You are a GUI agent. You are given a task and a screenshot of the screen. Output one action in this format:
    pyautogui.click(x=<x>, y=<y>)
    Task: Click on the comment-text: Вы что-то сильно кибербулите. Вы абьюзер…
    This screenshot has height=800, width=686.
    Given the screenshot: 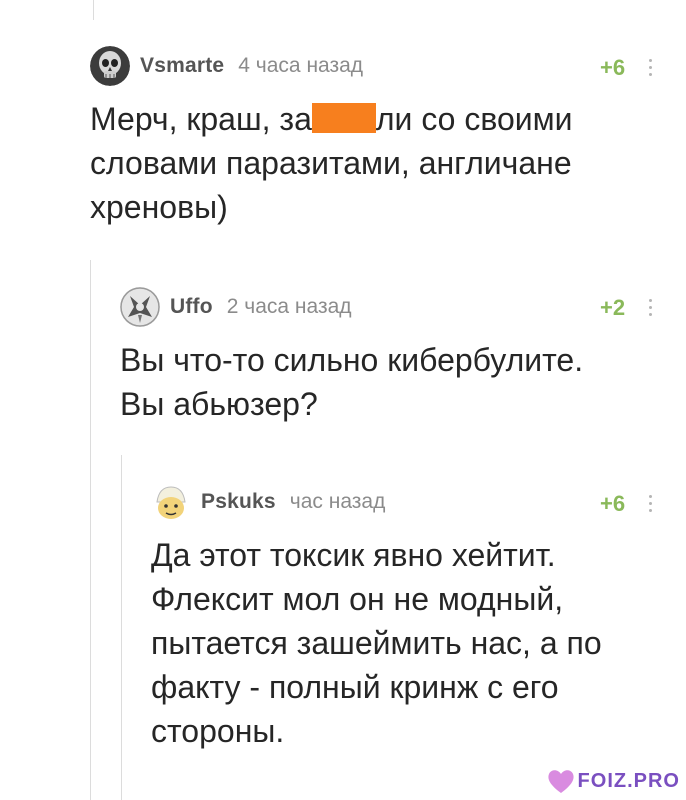 What is the action you would take?
    pyautogui.click(x=351, y=382)
    